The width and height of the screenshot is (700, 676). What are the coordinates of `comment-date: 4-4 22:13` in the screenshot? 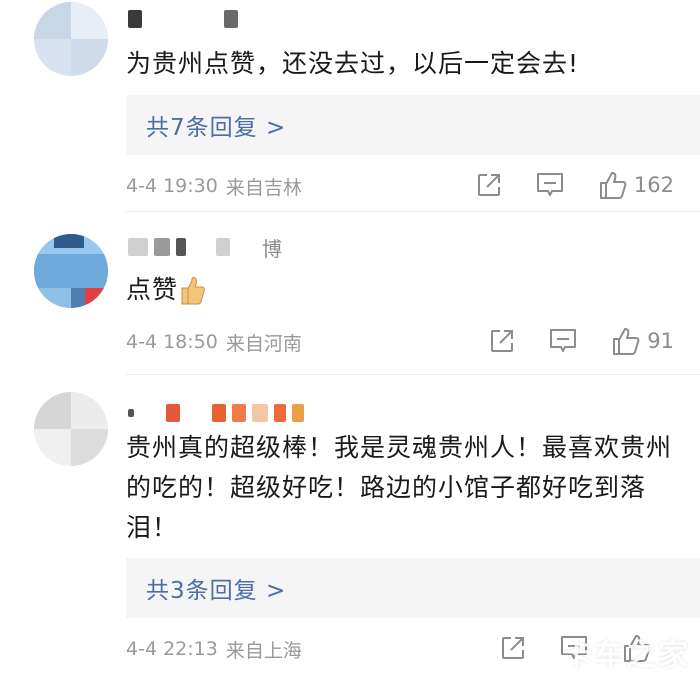 It's located at (172, 649).